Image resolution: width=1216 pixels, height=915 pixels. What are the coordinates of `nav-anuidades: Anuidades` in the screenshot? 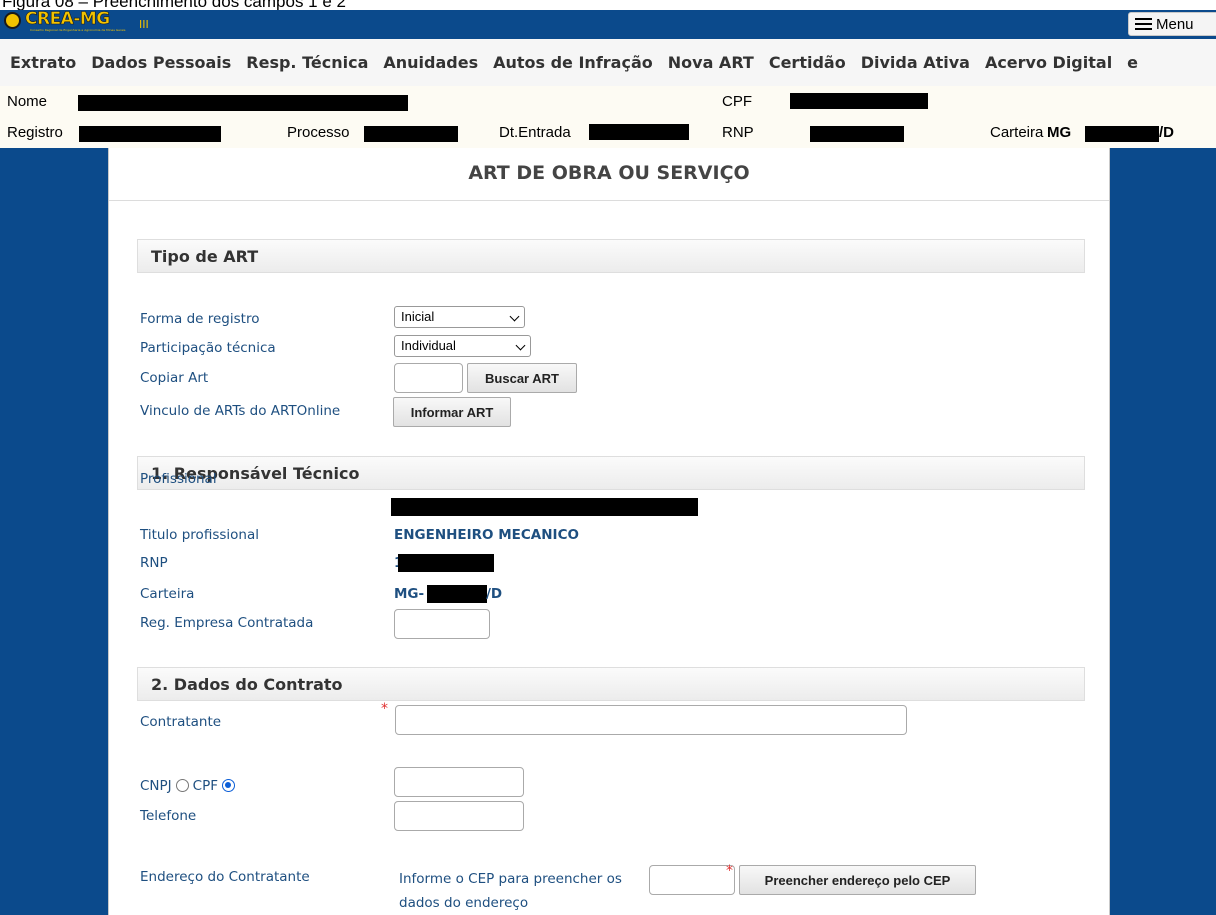 It's located at (430, 62).